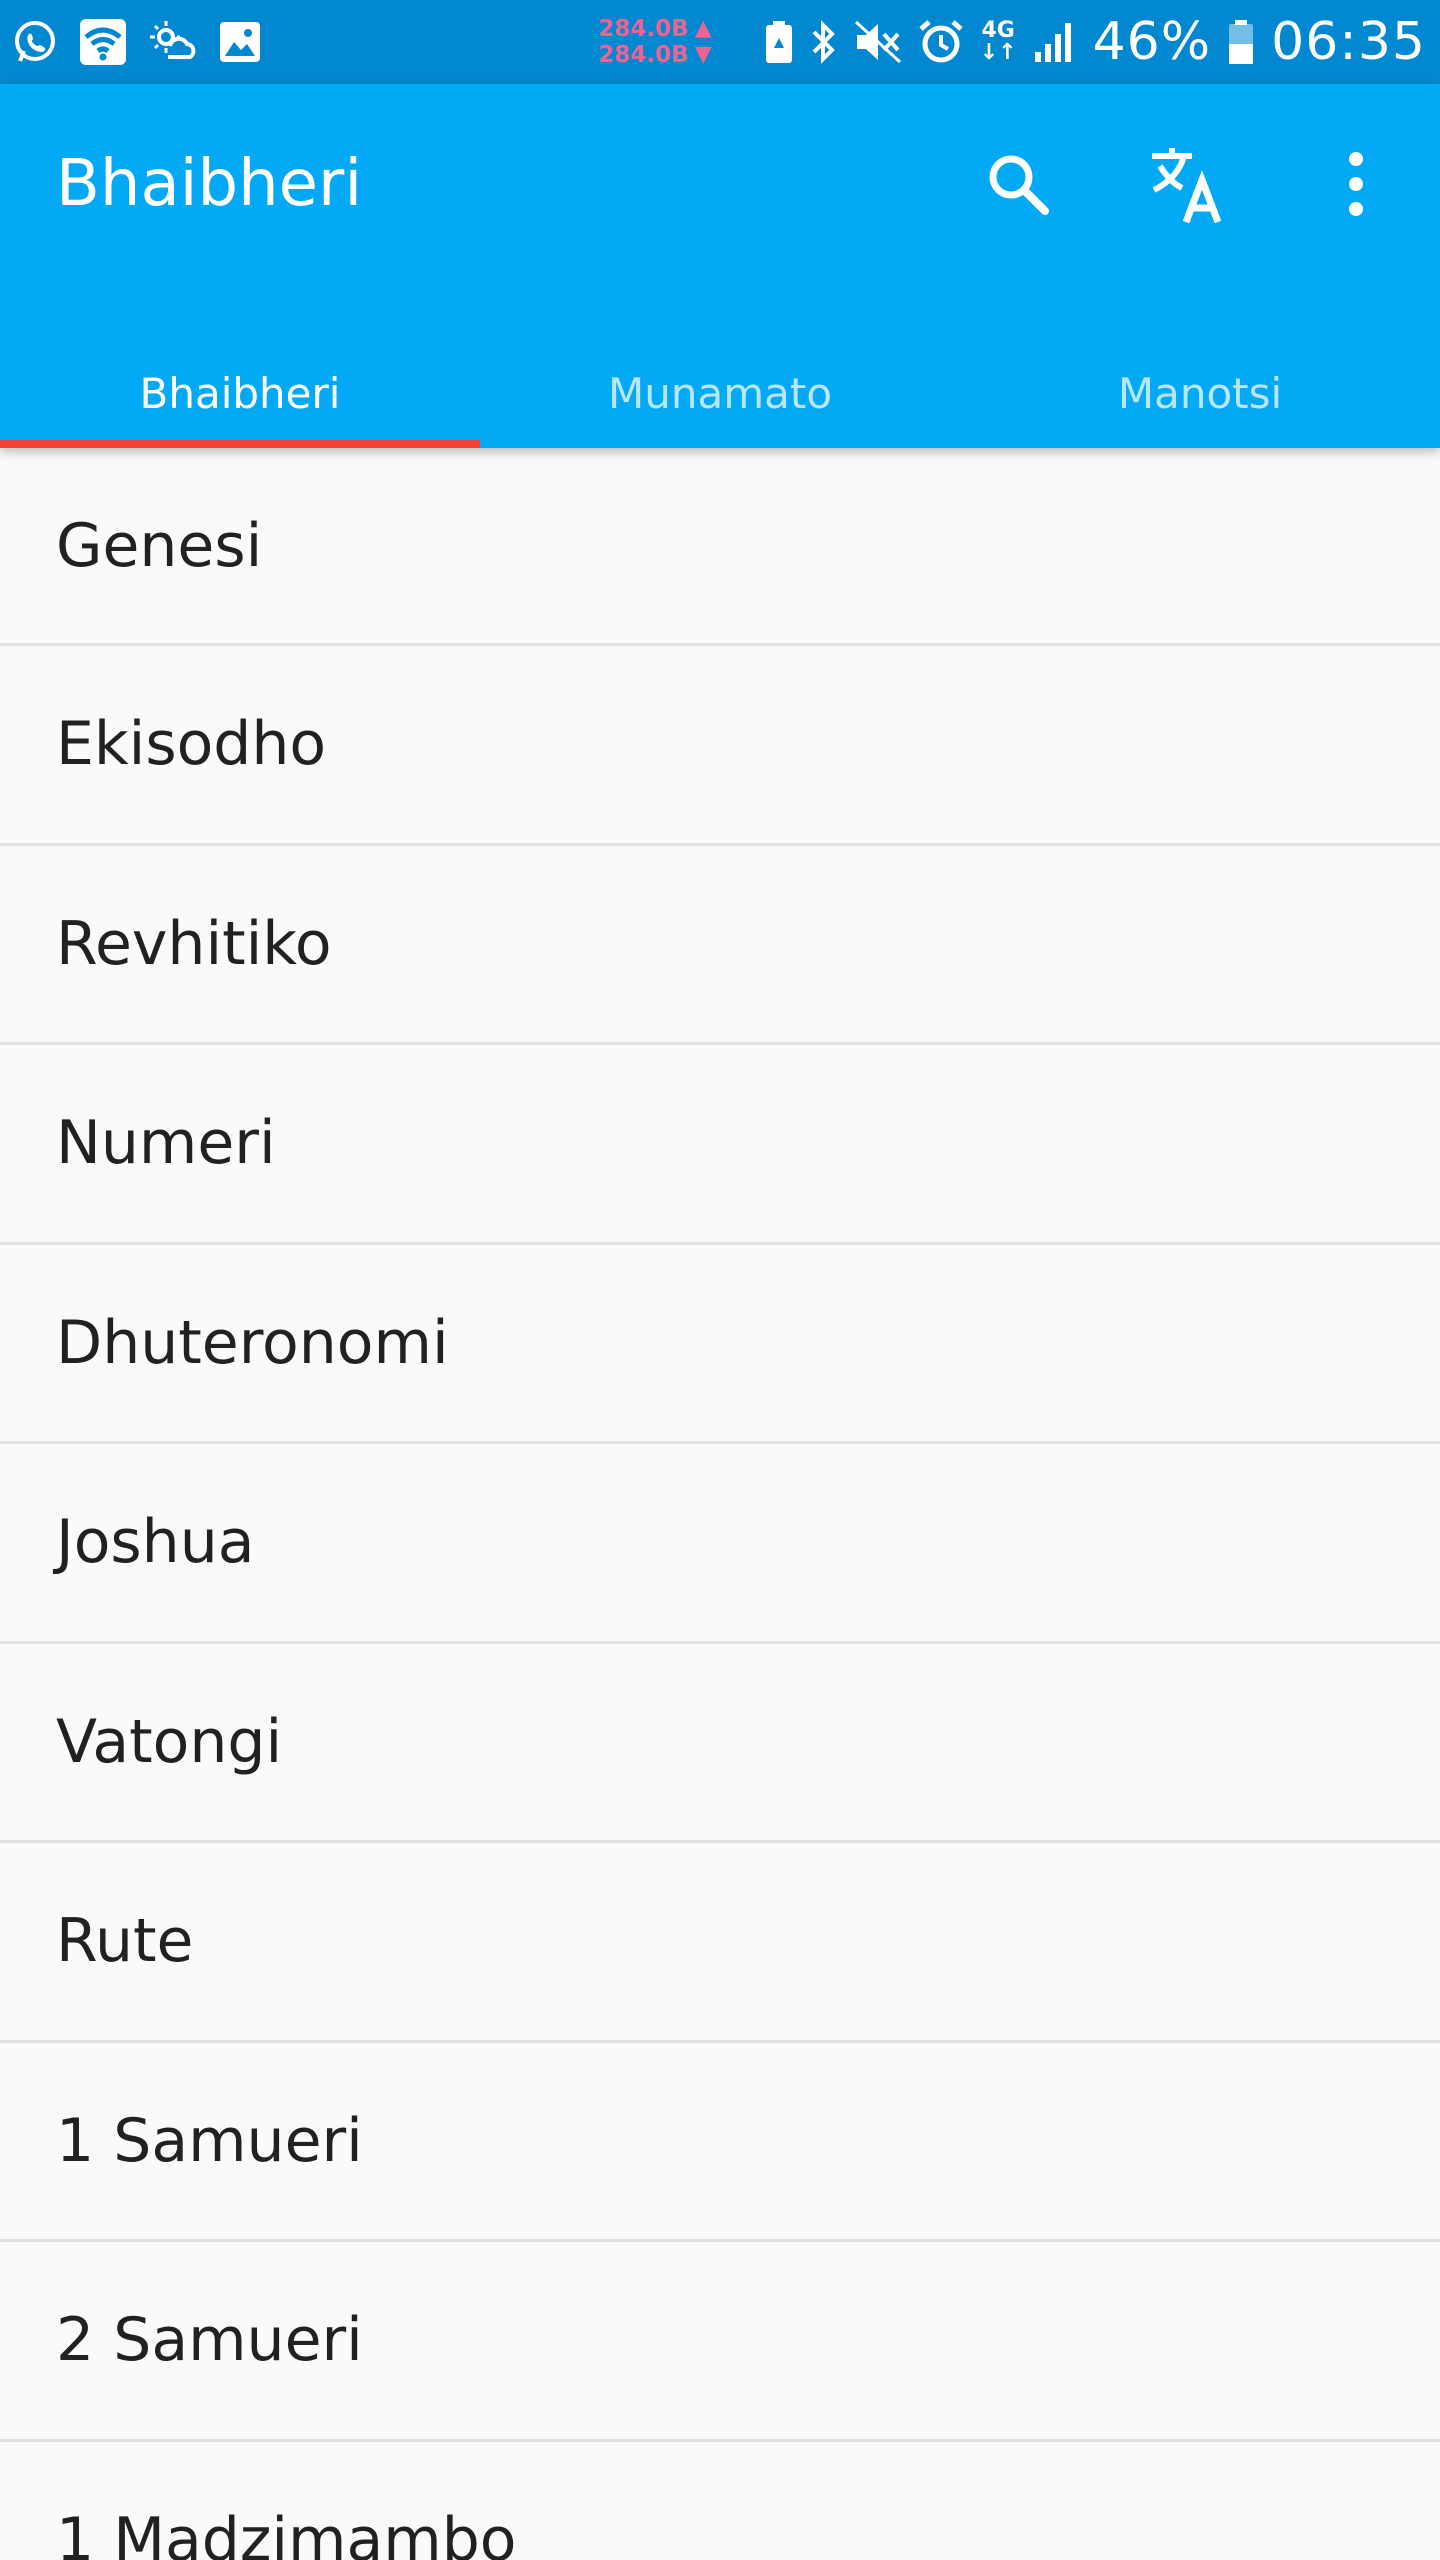 This screenshot has width=1440, height=2560. What do you see at coordinates (720, 1544) in the screenshot?
I see `list-item: Joshua` at bounding box center [720, 1544].